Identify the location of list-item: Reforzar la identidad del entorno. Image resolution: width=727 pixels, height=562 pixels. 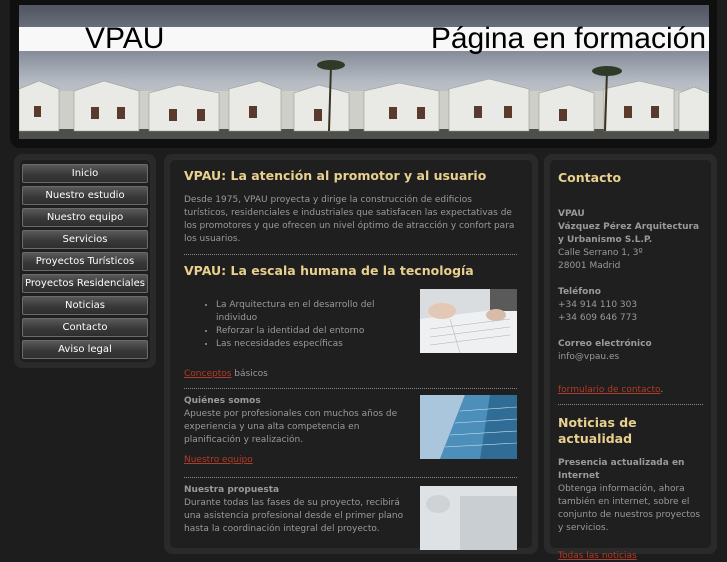
(306, 331).